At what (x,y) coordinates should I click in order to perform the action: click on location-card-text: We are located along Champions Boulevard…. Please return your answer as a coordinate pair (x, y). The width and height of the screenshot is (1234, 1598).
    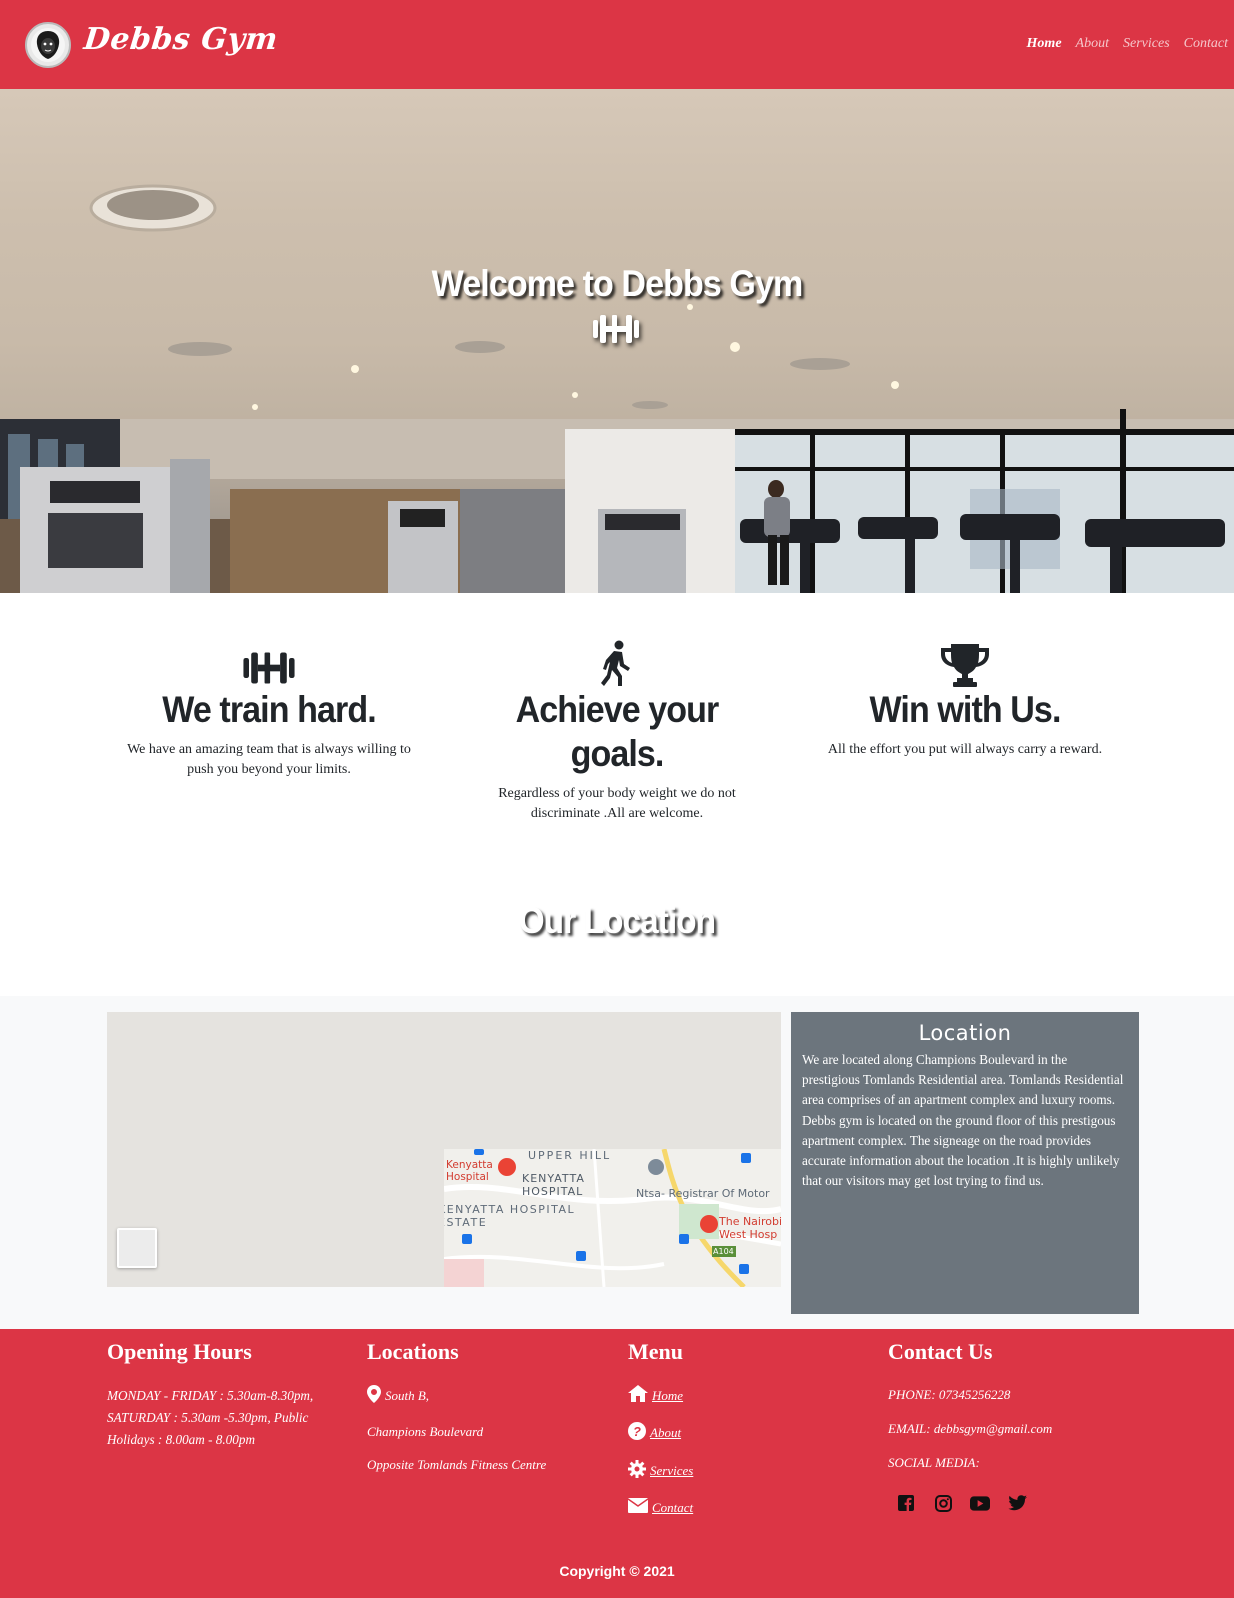
    Looking at the image, I should click on (963, 1120).